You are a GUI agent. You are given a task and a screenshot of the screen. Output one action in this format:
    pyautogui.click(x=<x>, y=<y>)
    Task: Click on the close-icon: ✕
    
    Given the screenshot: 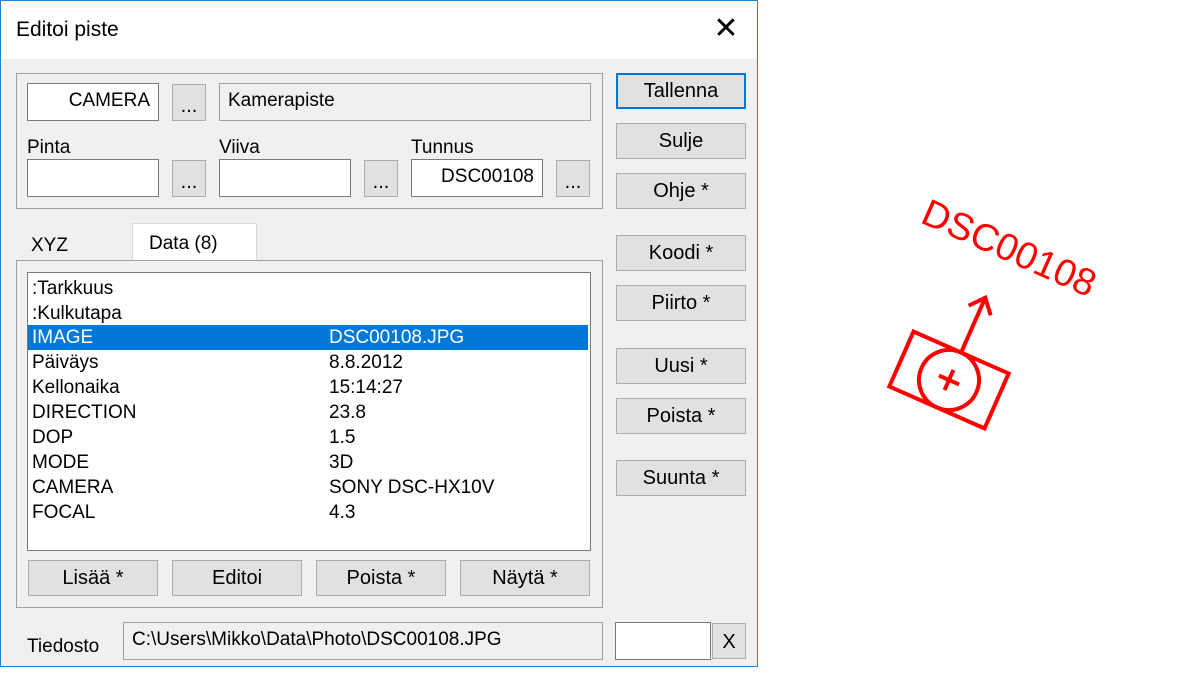 What is the action you would take?
    pyautogui.click(x=726, y=29)
    